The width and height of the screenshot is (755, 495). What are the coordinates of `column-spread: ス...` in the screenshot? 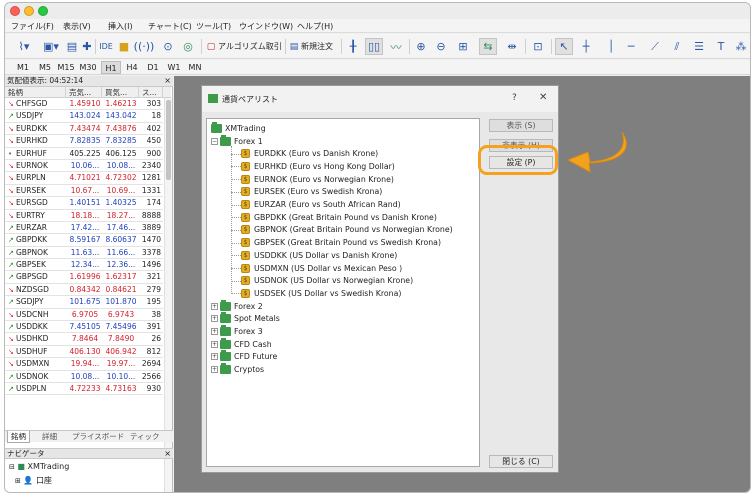 It's located at (151, 92).